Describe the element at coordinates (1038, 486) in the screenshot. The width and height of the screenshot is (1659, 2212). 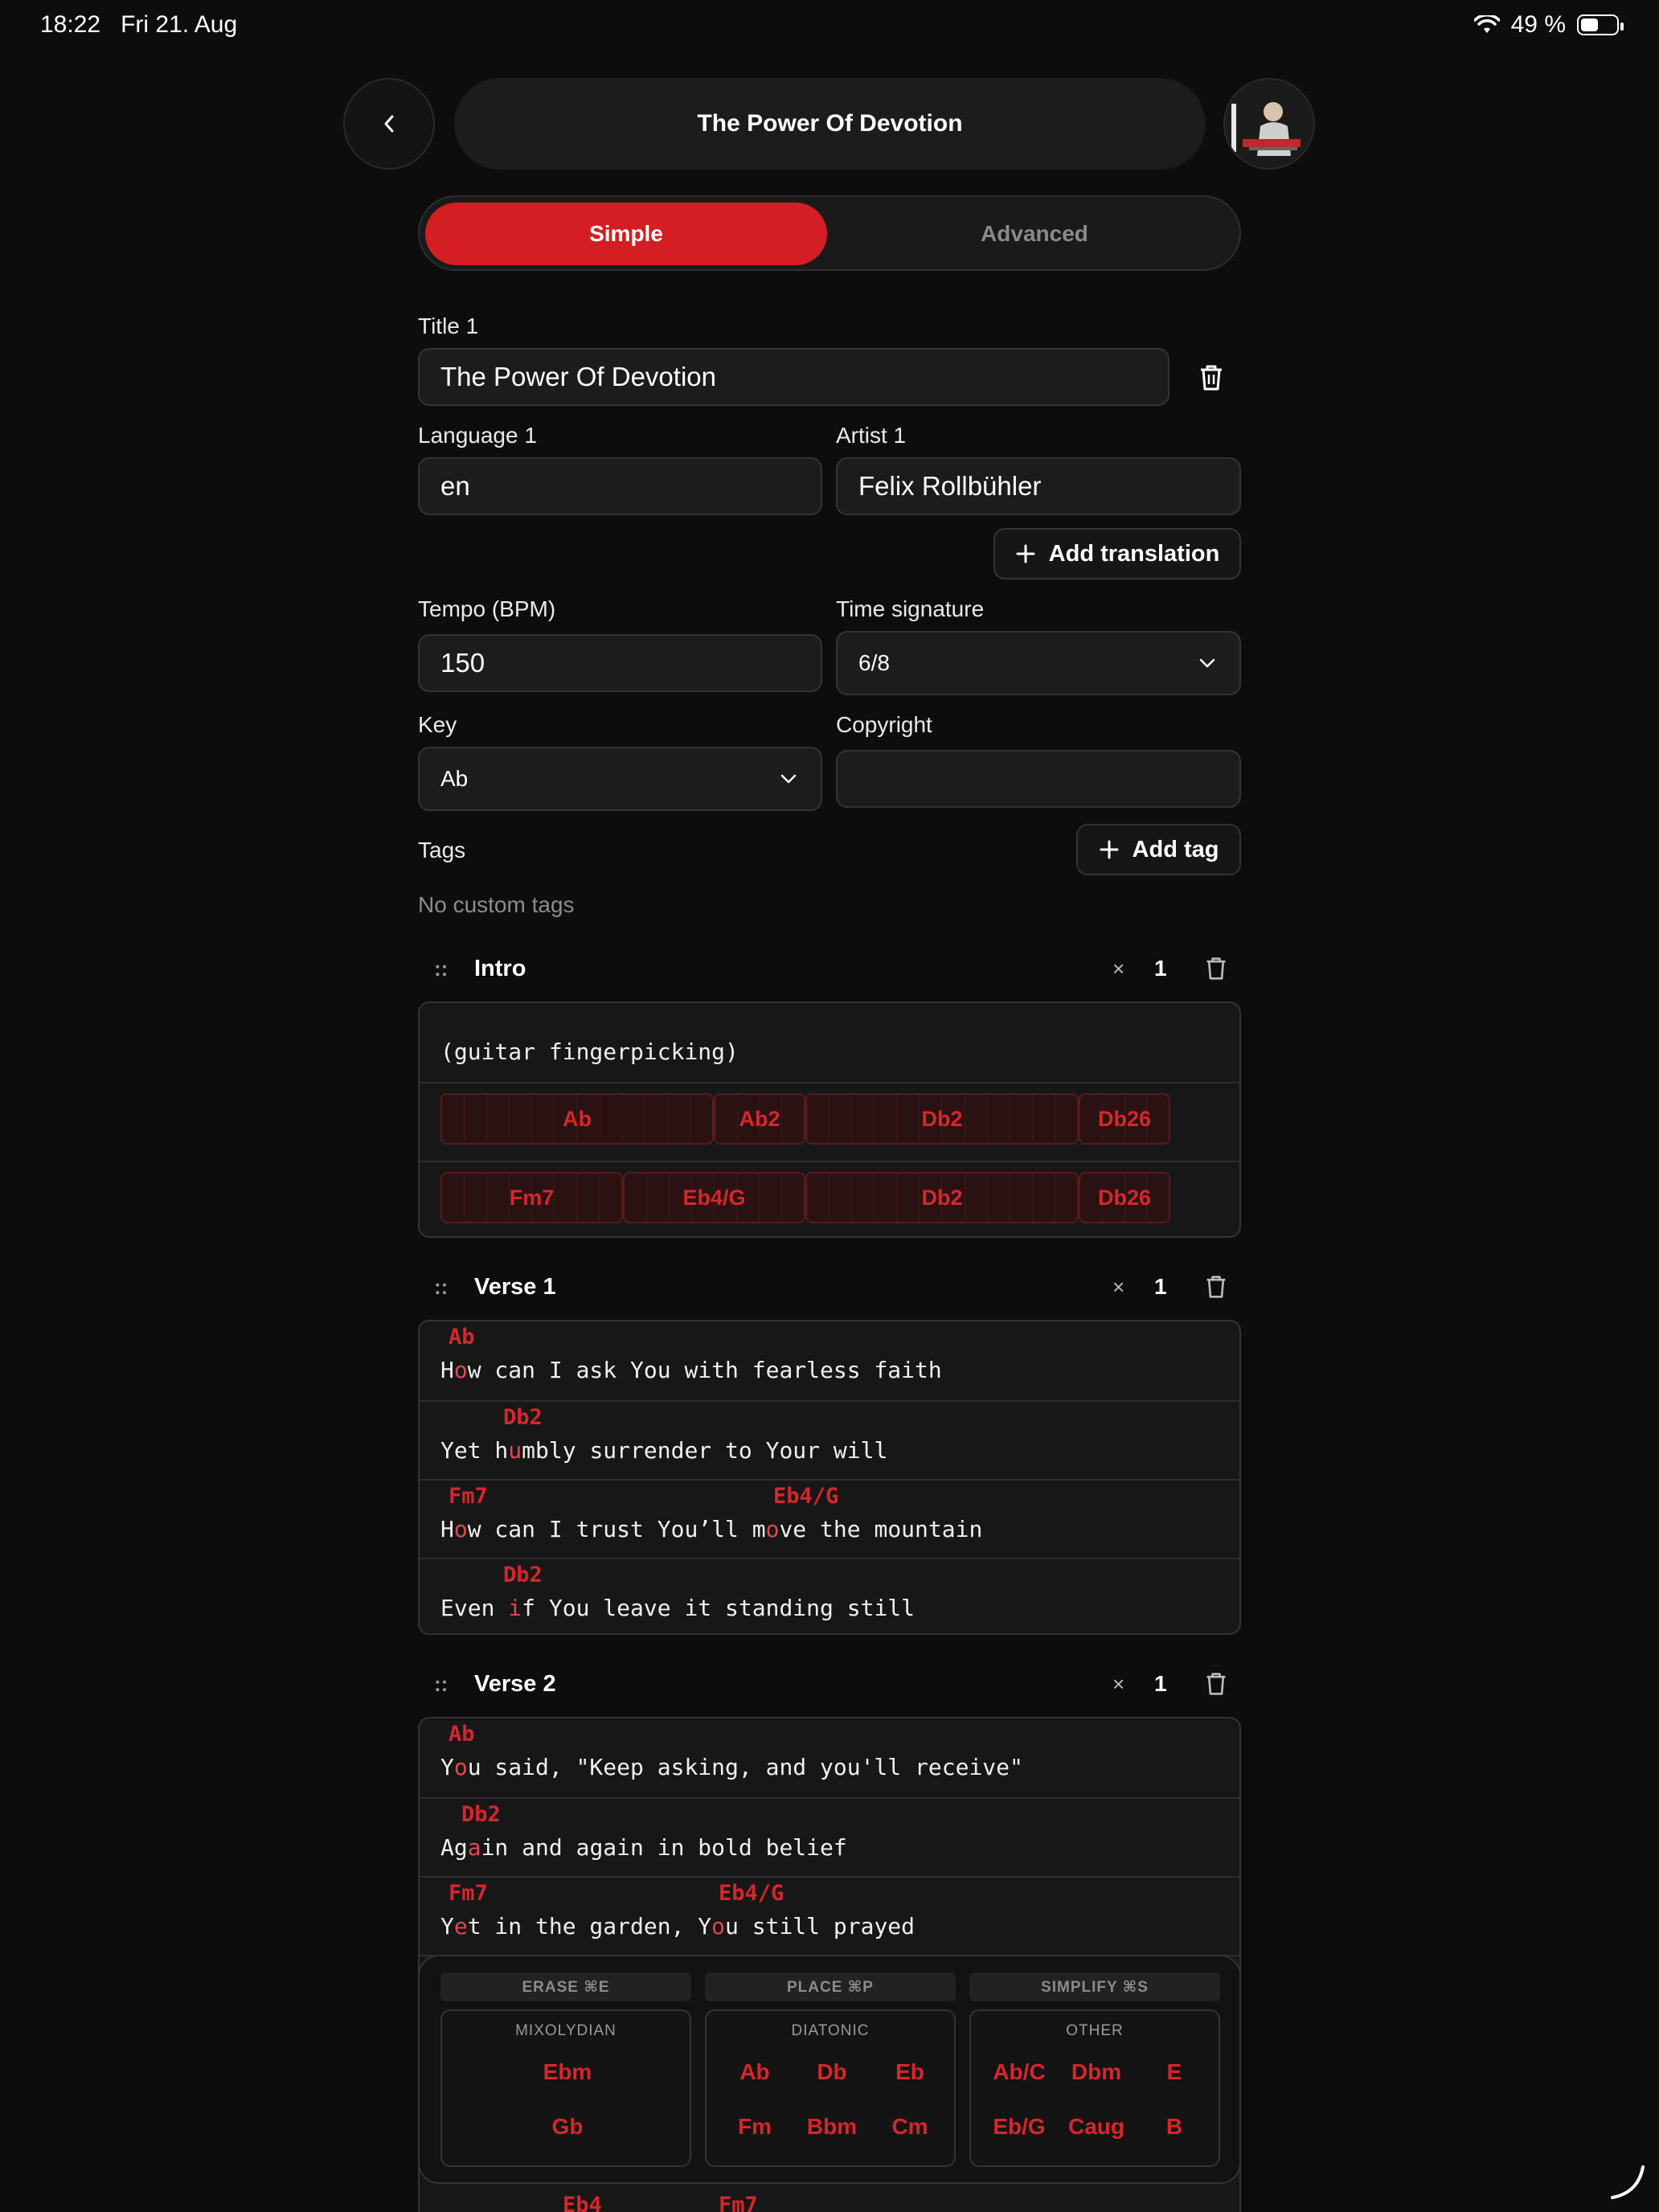
I see `artist-input: Felix Rollbühler` at that location.